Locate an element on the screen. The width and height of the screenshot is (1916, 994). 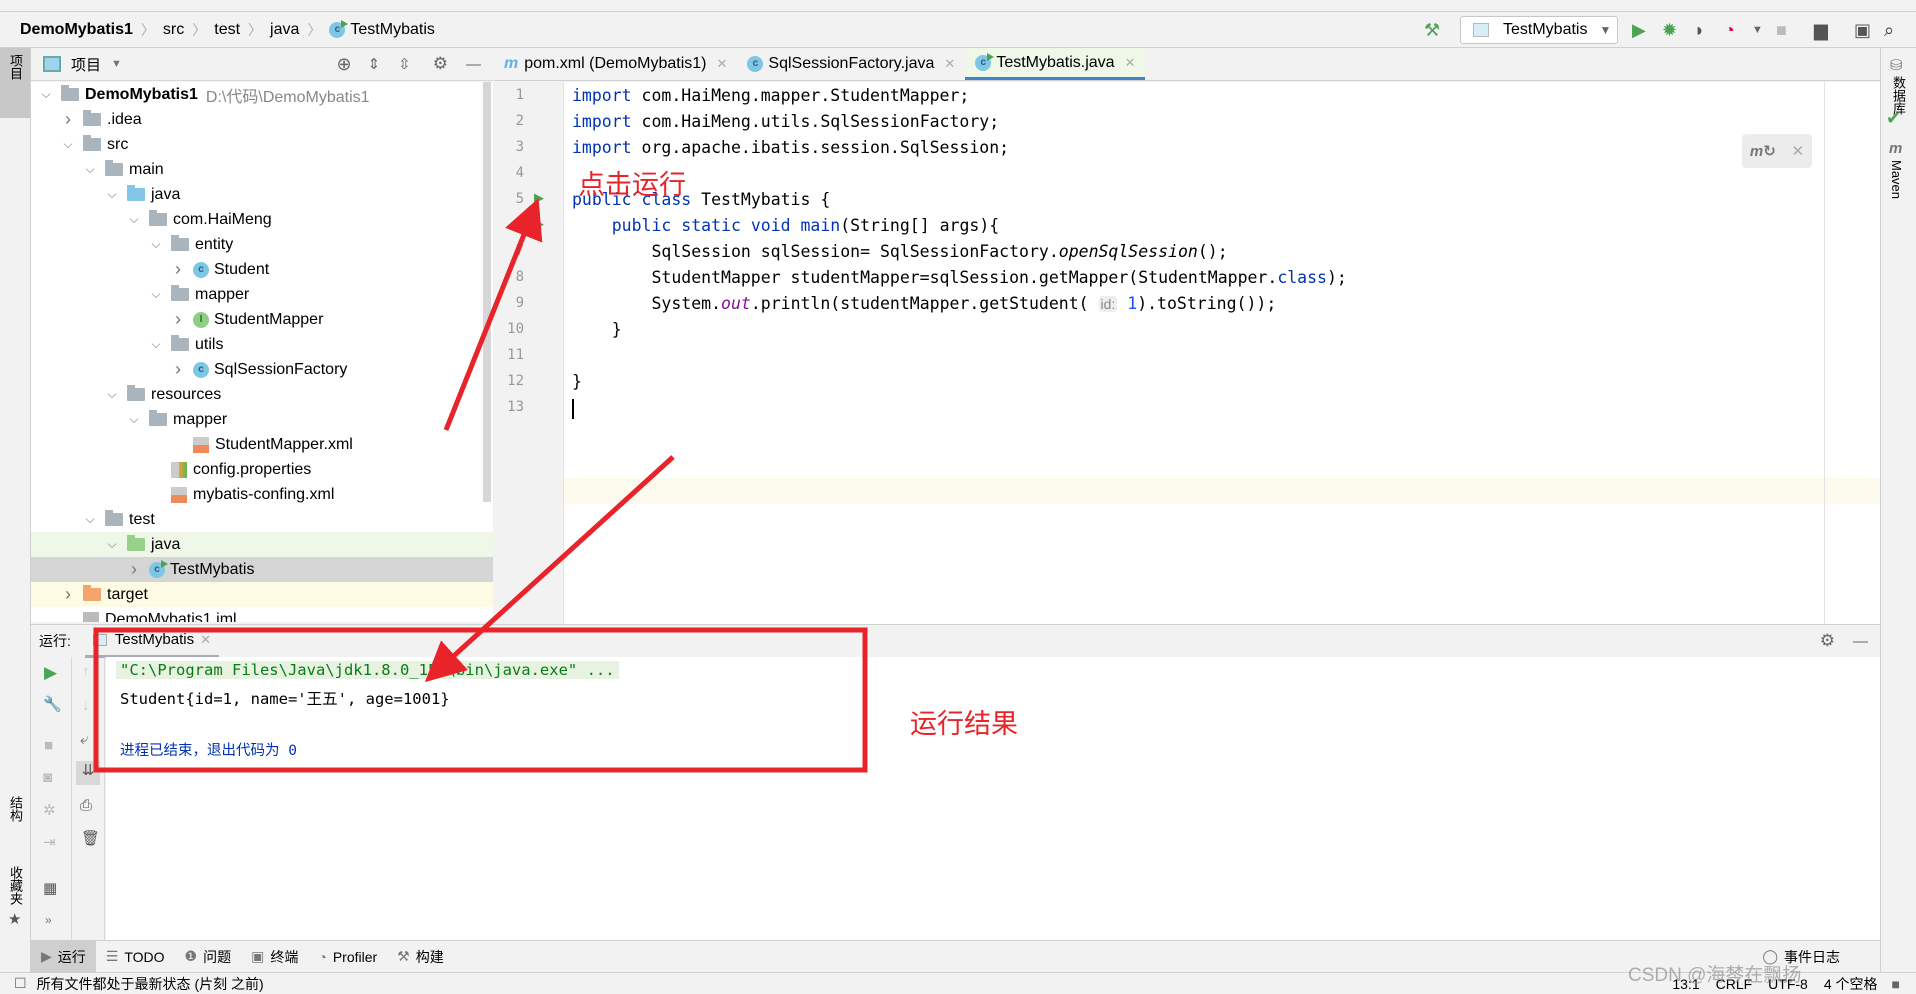
tree-item: ⌵ entity is located at coordinates (262, 244).